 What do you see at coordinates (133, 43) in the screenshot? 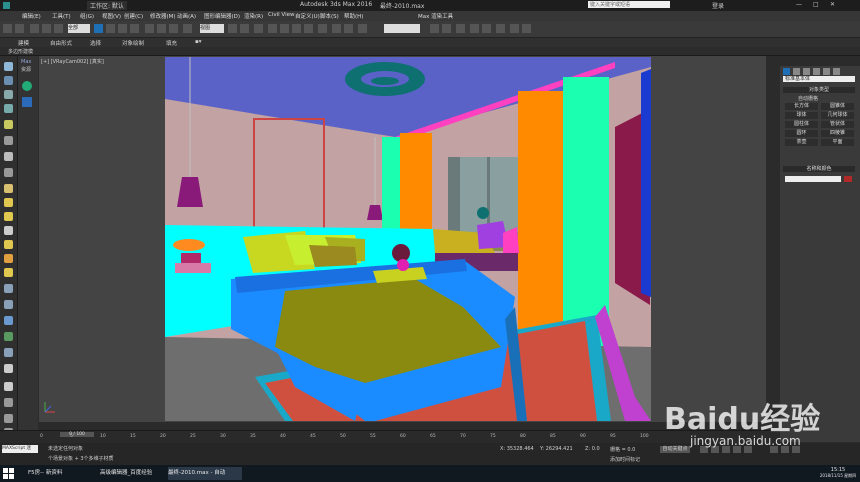
I see `tab-object-paint: 对象绘制` at bounding box center [133, 43].